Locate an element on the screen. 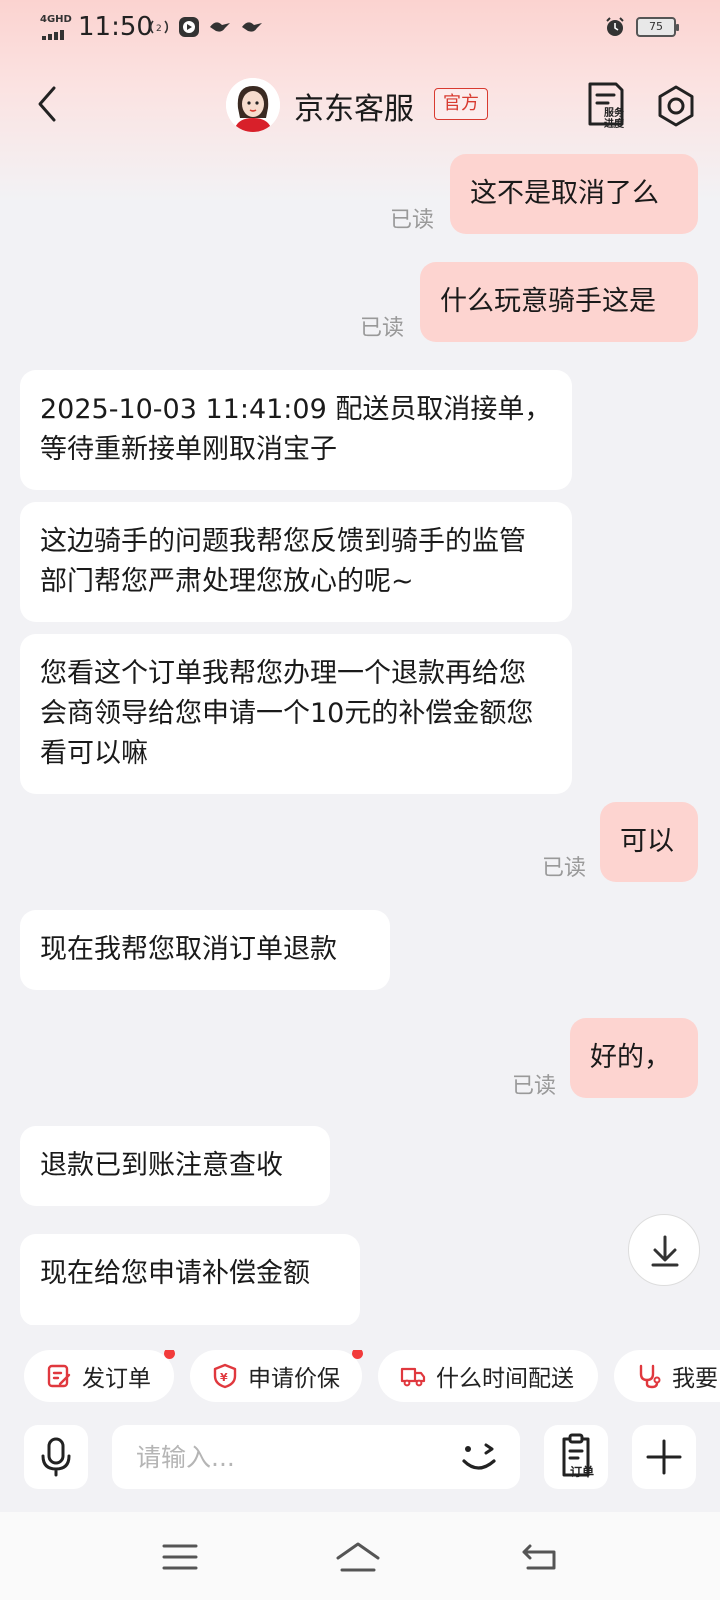  agent-message-bubble: 退款已到账注意查收 is located at coordinates (175, 1166).